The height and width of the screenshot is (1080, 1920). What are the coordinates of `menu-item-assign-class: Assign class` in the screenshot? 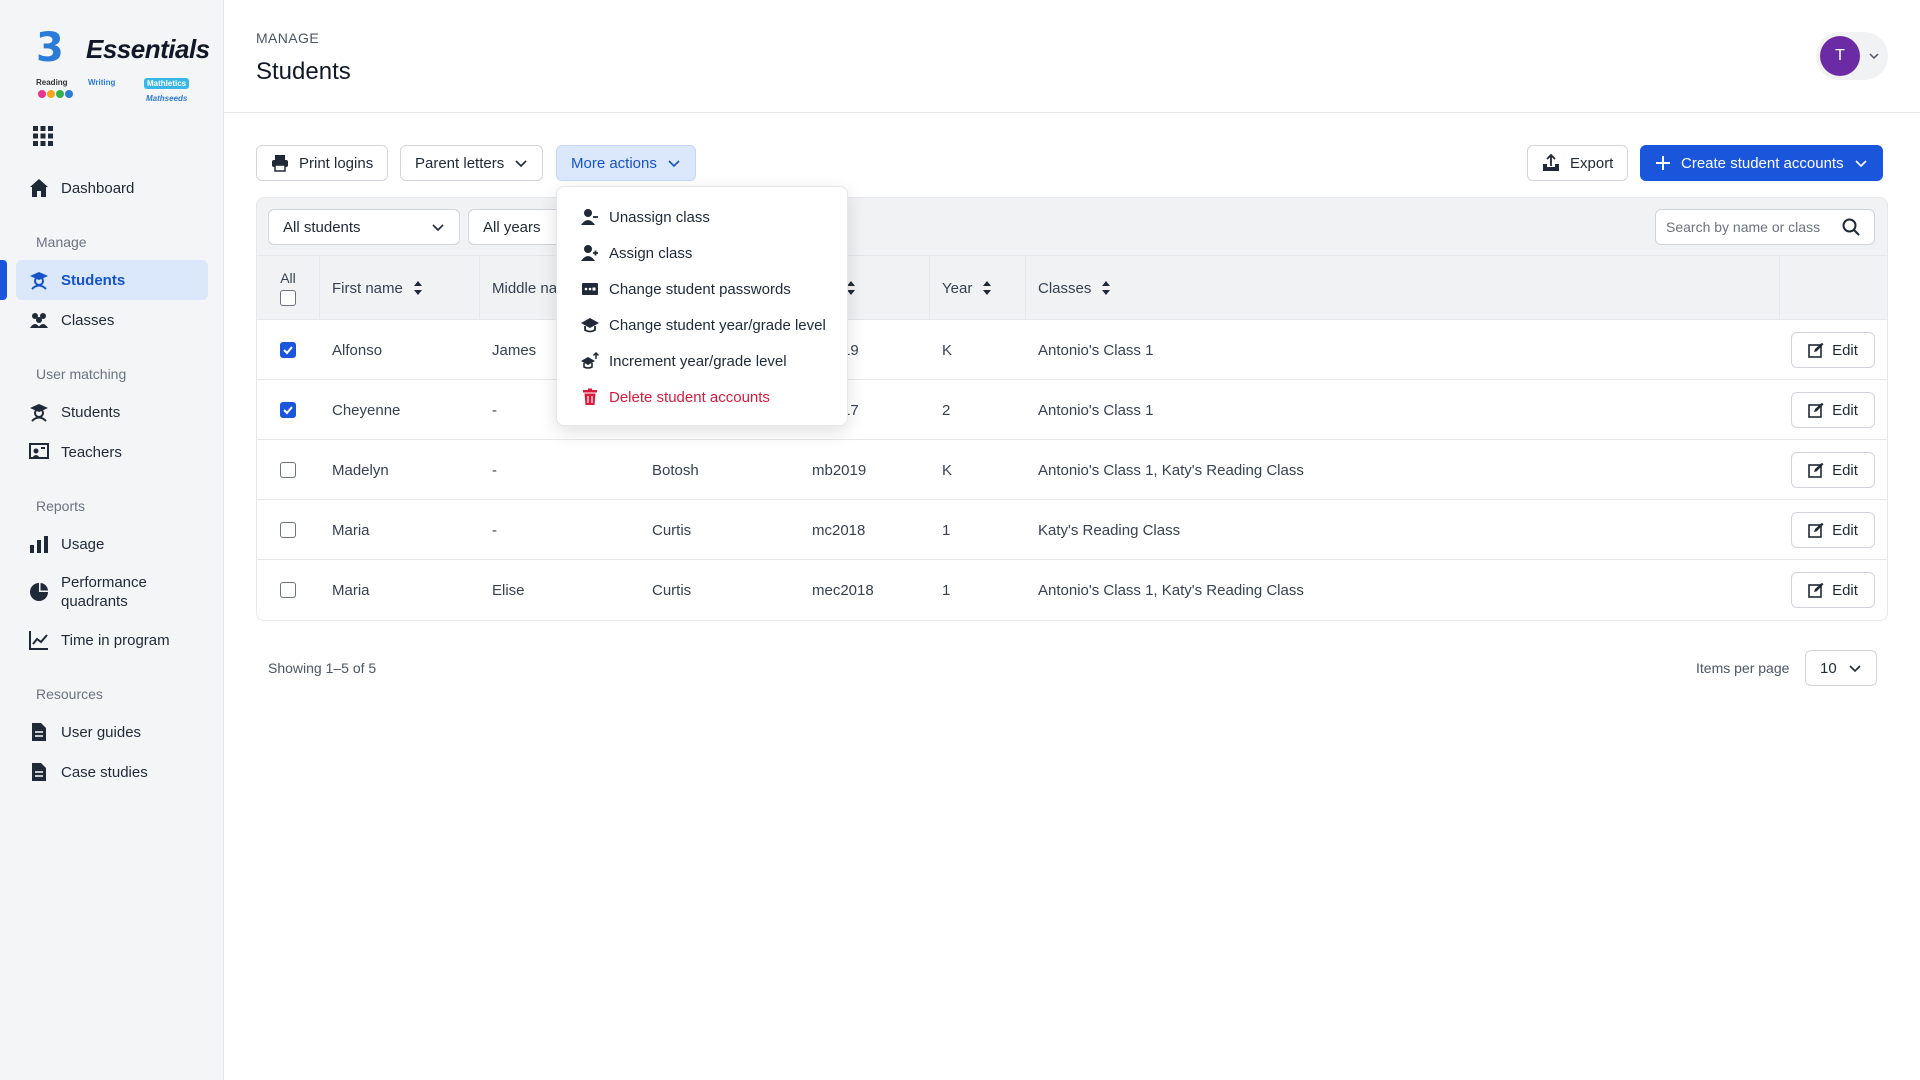 It's located at (702, 253).